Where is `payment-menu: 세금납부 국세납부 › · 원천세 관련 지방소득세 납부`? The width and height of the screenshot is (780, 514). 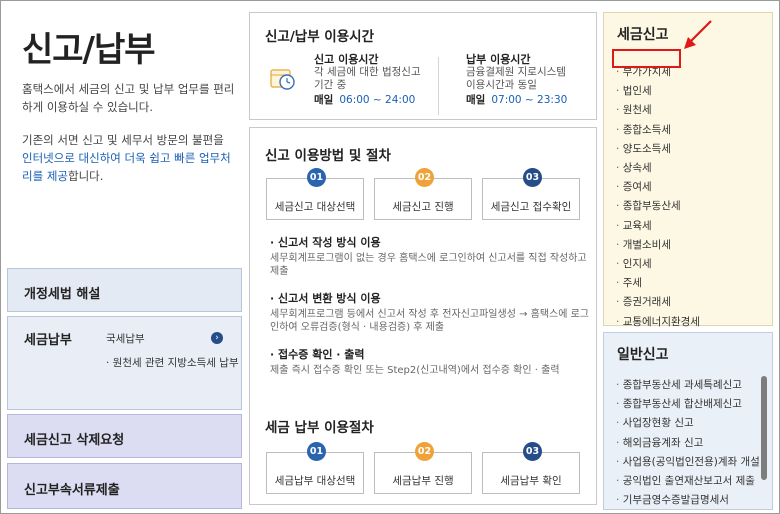 payment-menu: 세금납부 국세납부 › · 원천세 관련 지방소득세 납부 is located at coordinates (124, 363).